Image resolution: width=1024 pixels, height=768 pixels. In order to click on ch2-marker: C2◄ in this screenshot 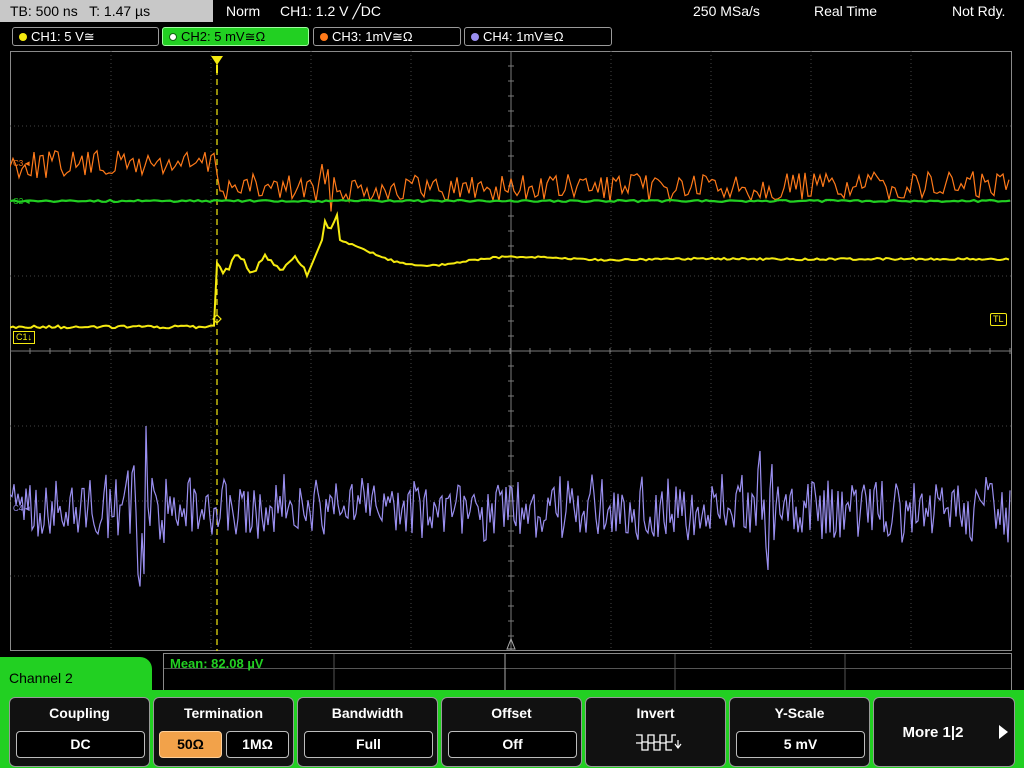, I will do `click(22, 201)`.